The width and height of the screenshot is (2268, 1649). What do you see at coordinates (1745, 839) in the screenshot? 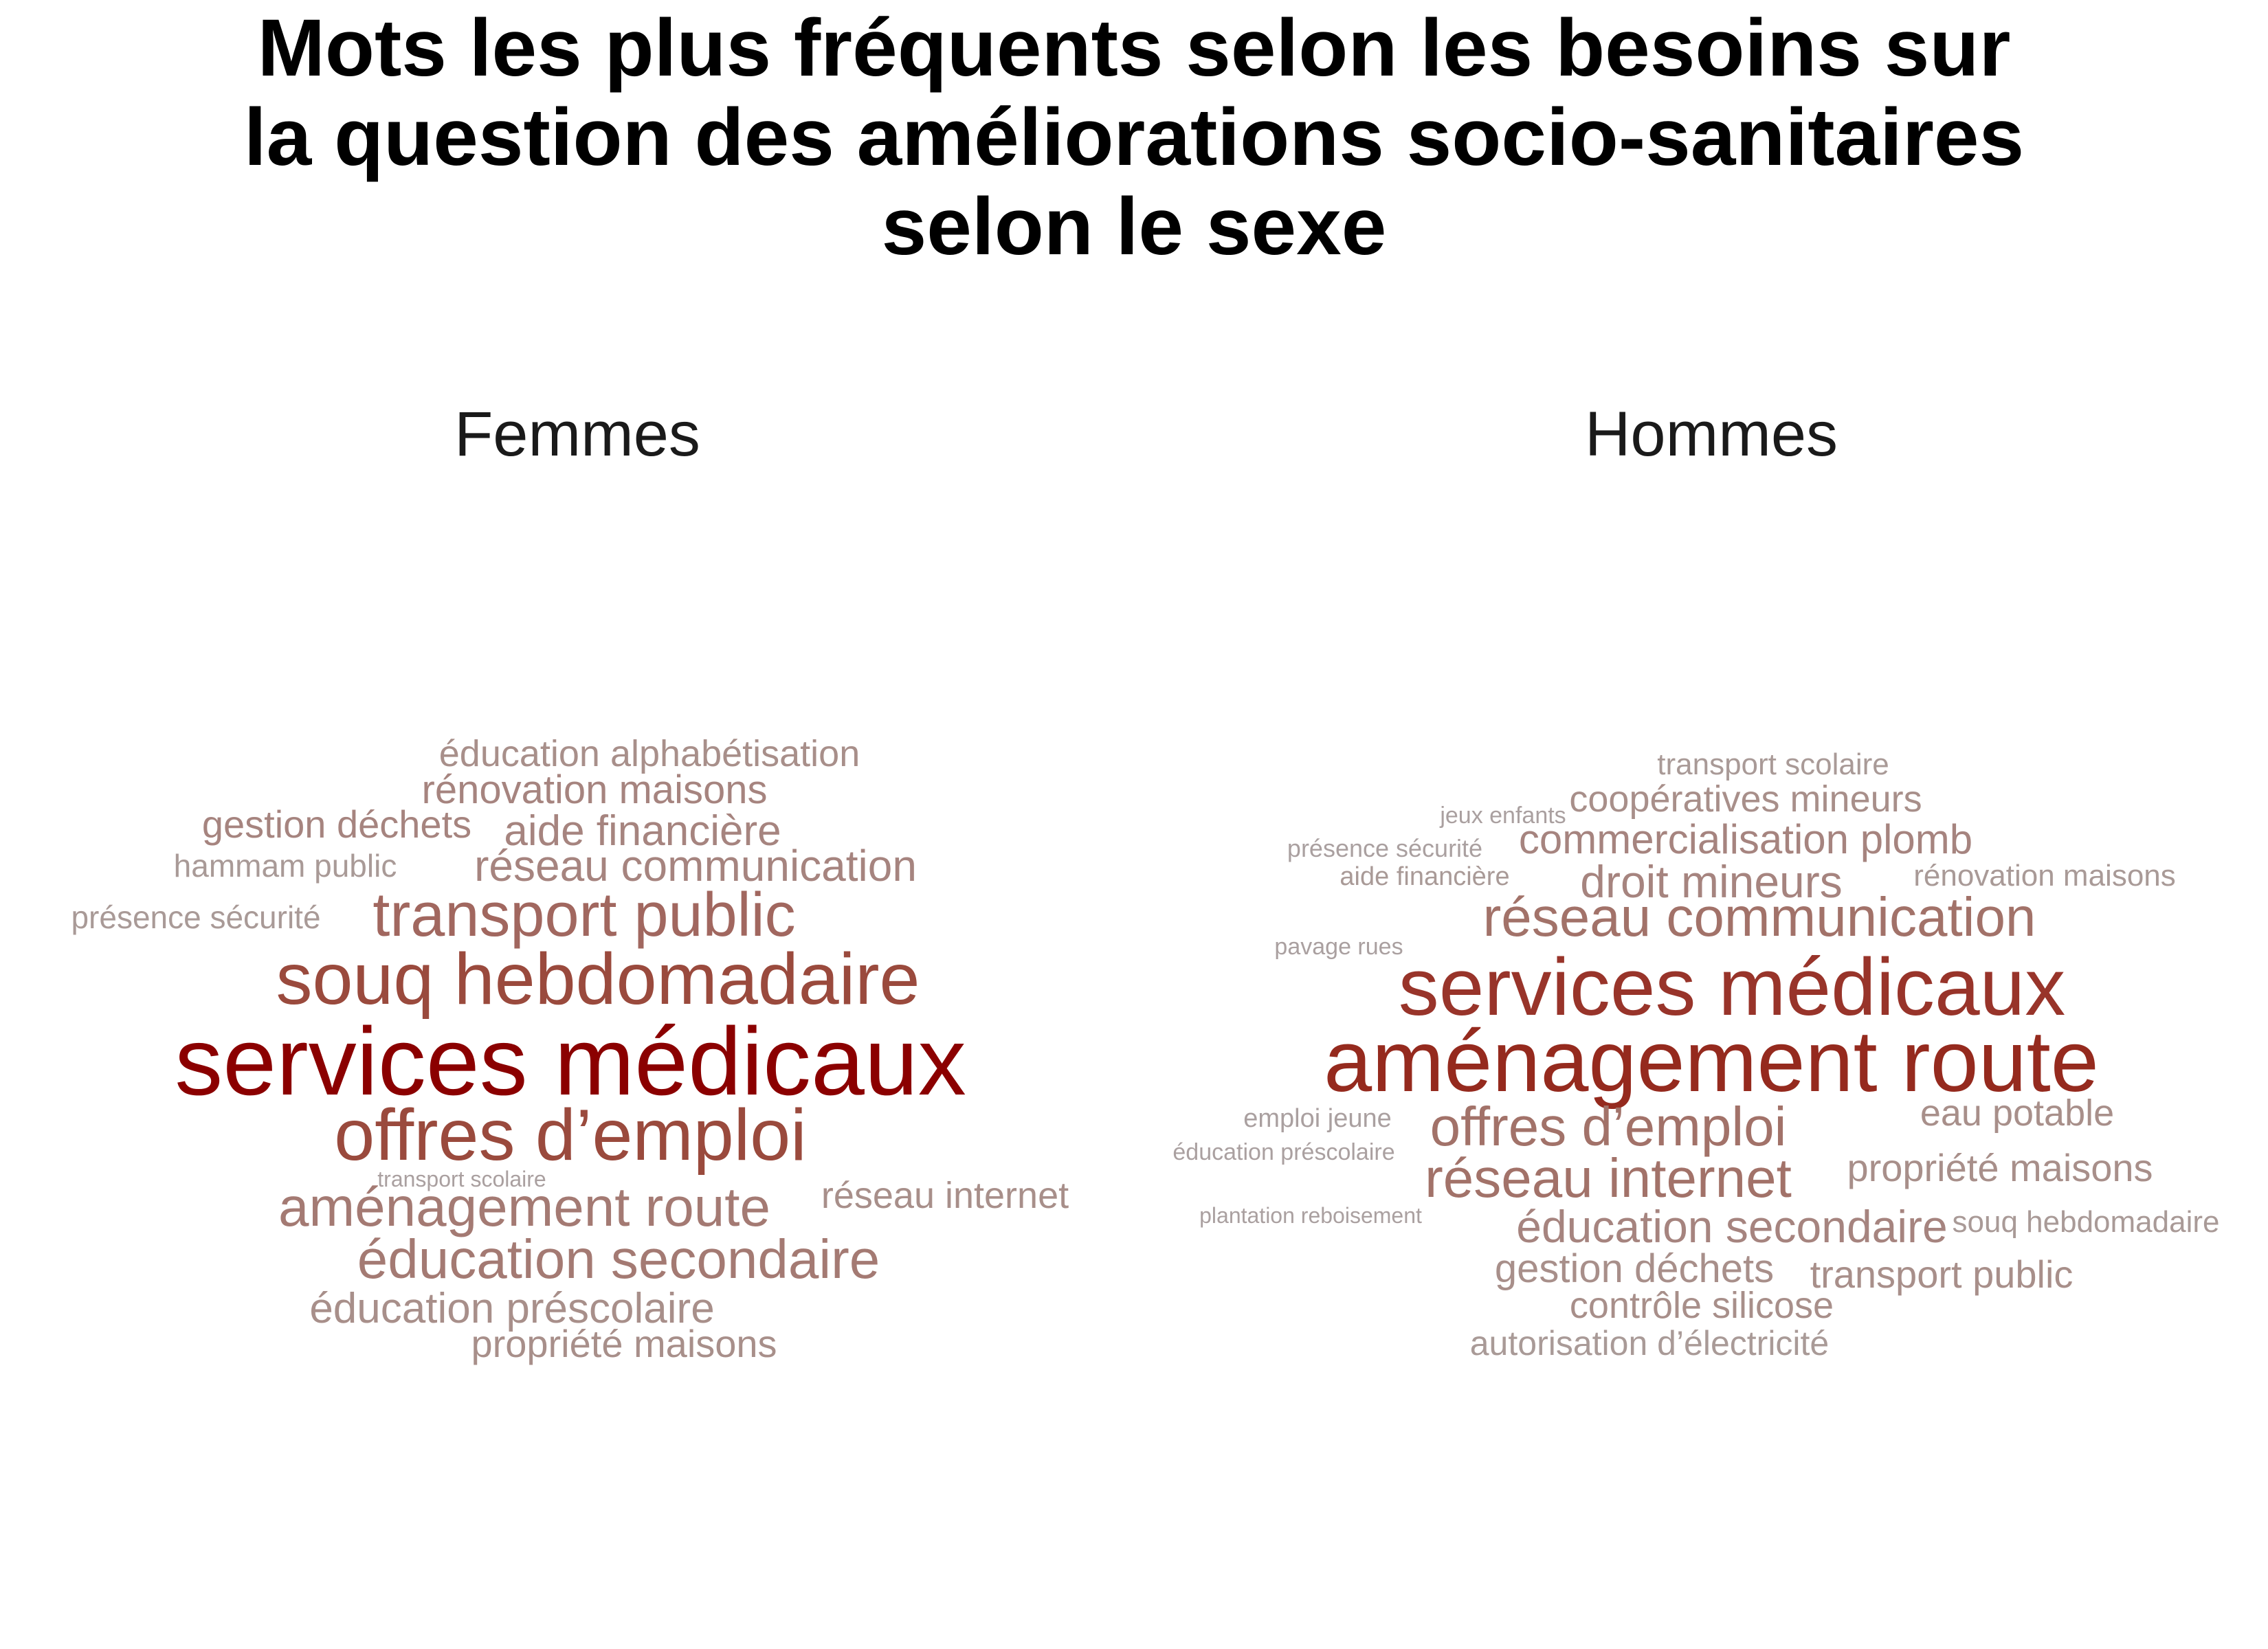
I see `word-hommes-7: commercialisation plomb` at bounding box center [1745, 839].